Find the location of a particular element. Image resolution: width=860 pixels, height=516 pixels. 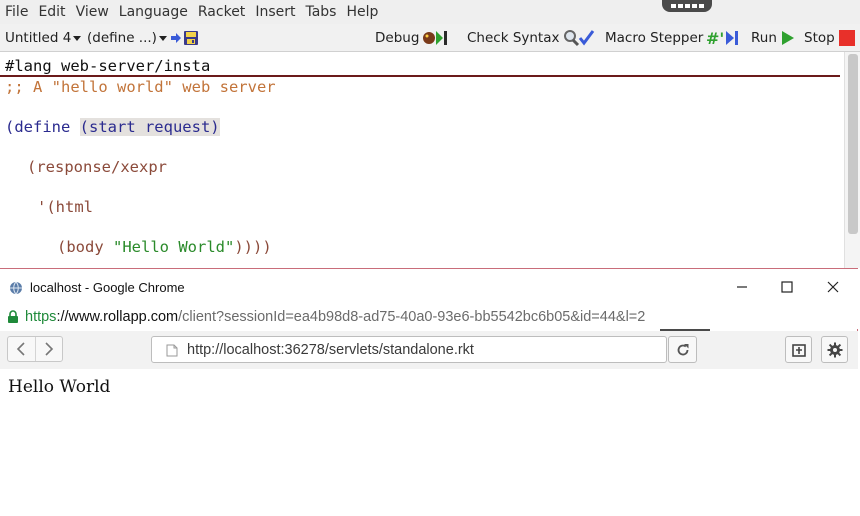

menu-edit: Edit is located at coordinates (51, 12).